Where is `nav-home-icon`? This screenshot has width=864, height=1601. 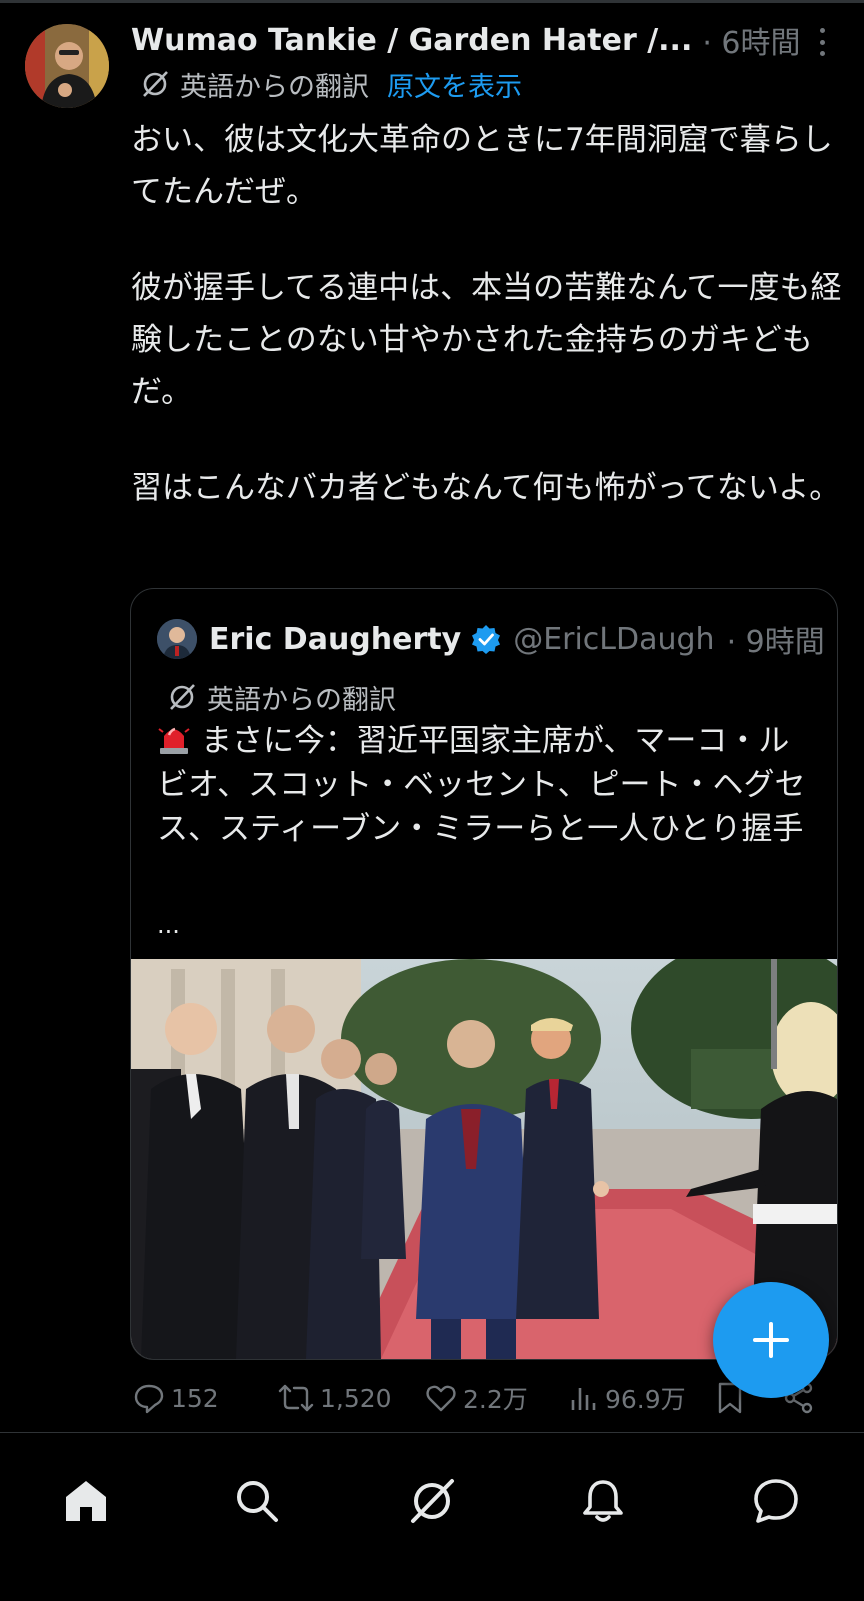 nav-home-icon is located at coordinates (86, 1501).